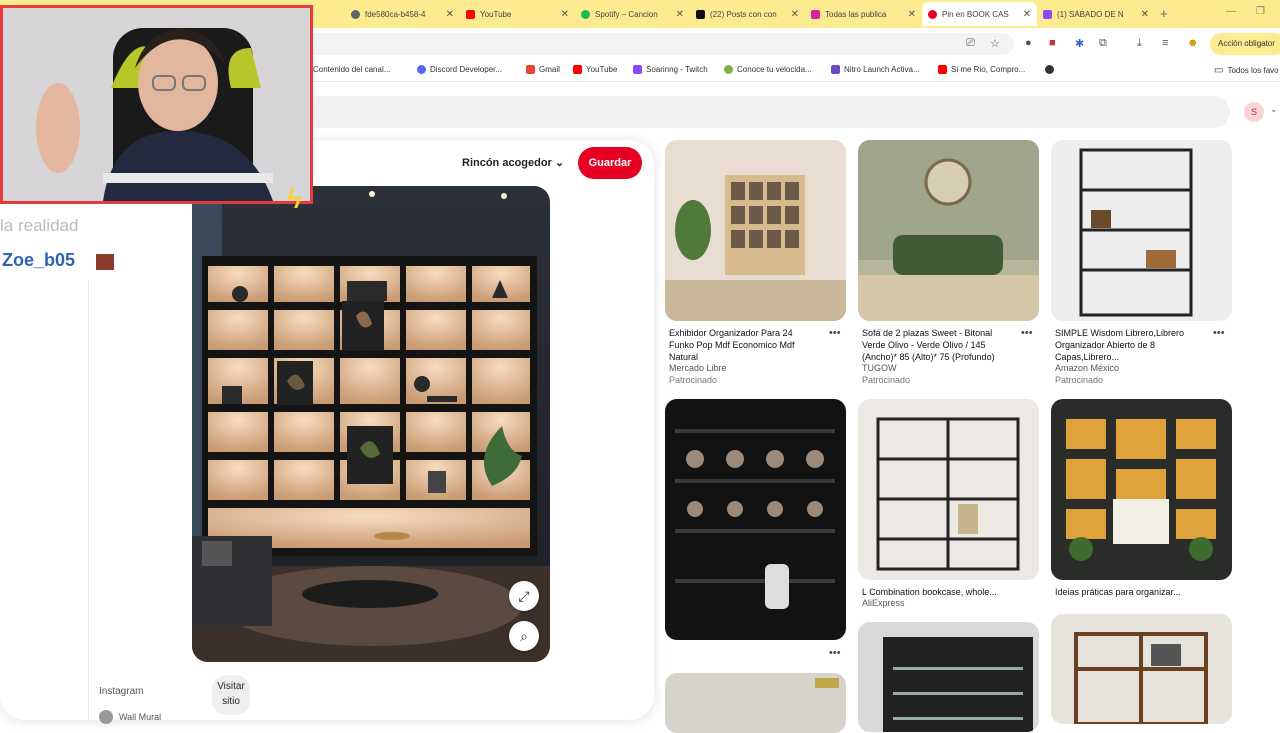 The image size is (1280, 733). I want to click on action-required-badge: Acción obligator, so click(1245, 44).